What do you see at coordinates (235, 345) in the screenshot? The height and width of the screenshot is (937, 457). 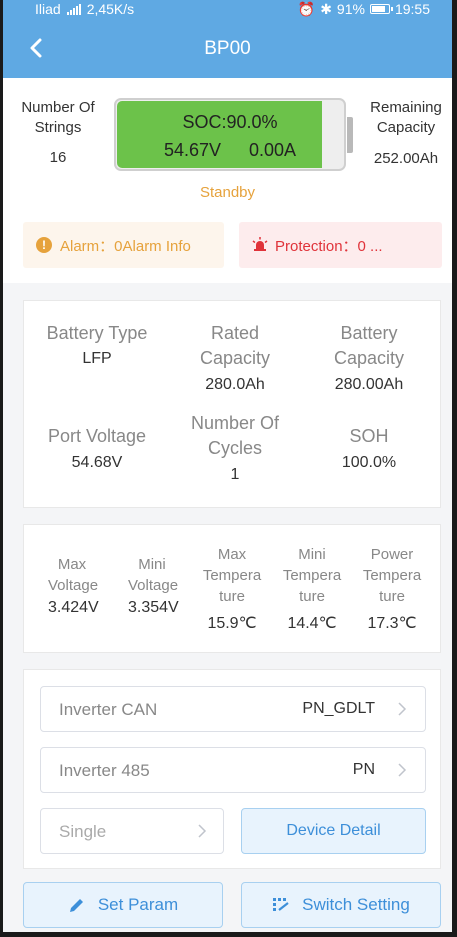 I see `rated-capacity-label: Rated Capacity` at bounding box center [235, 345].